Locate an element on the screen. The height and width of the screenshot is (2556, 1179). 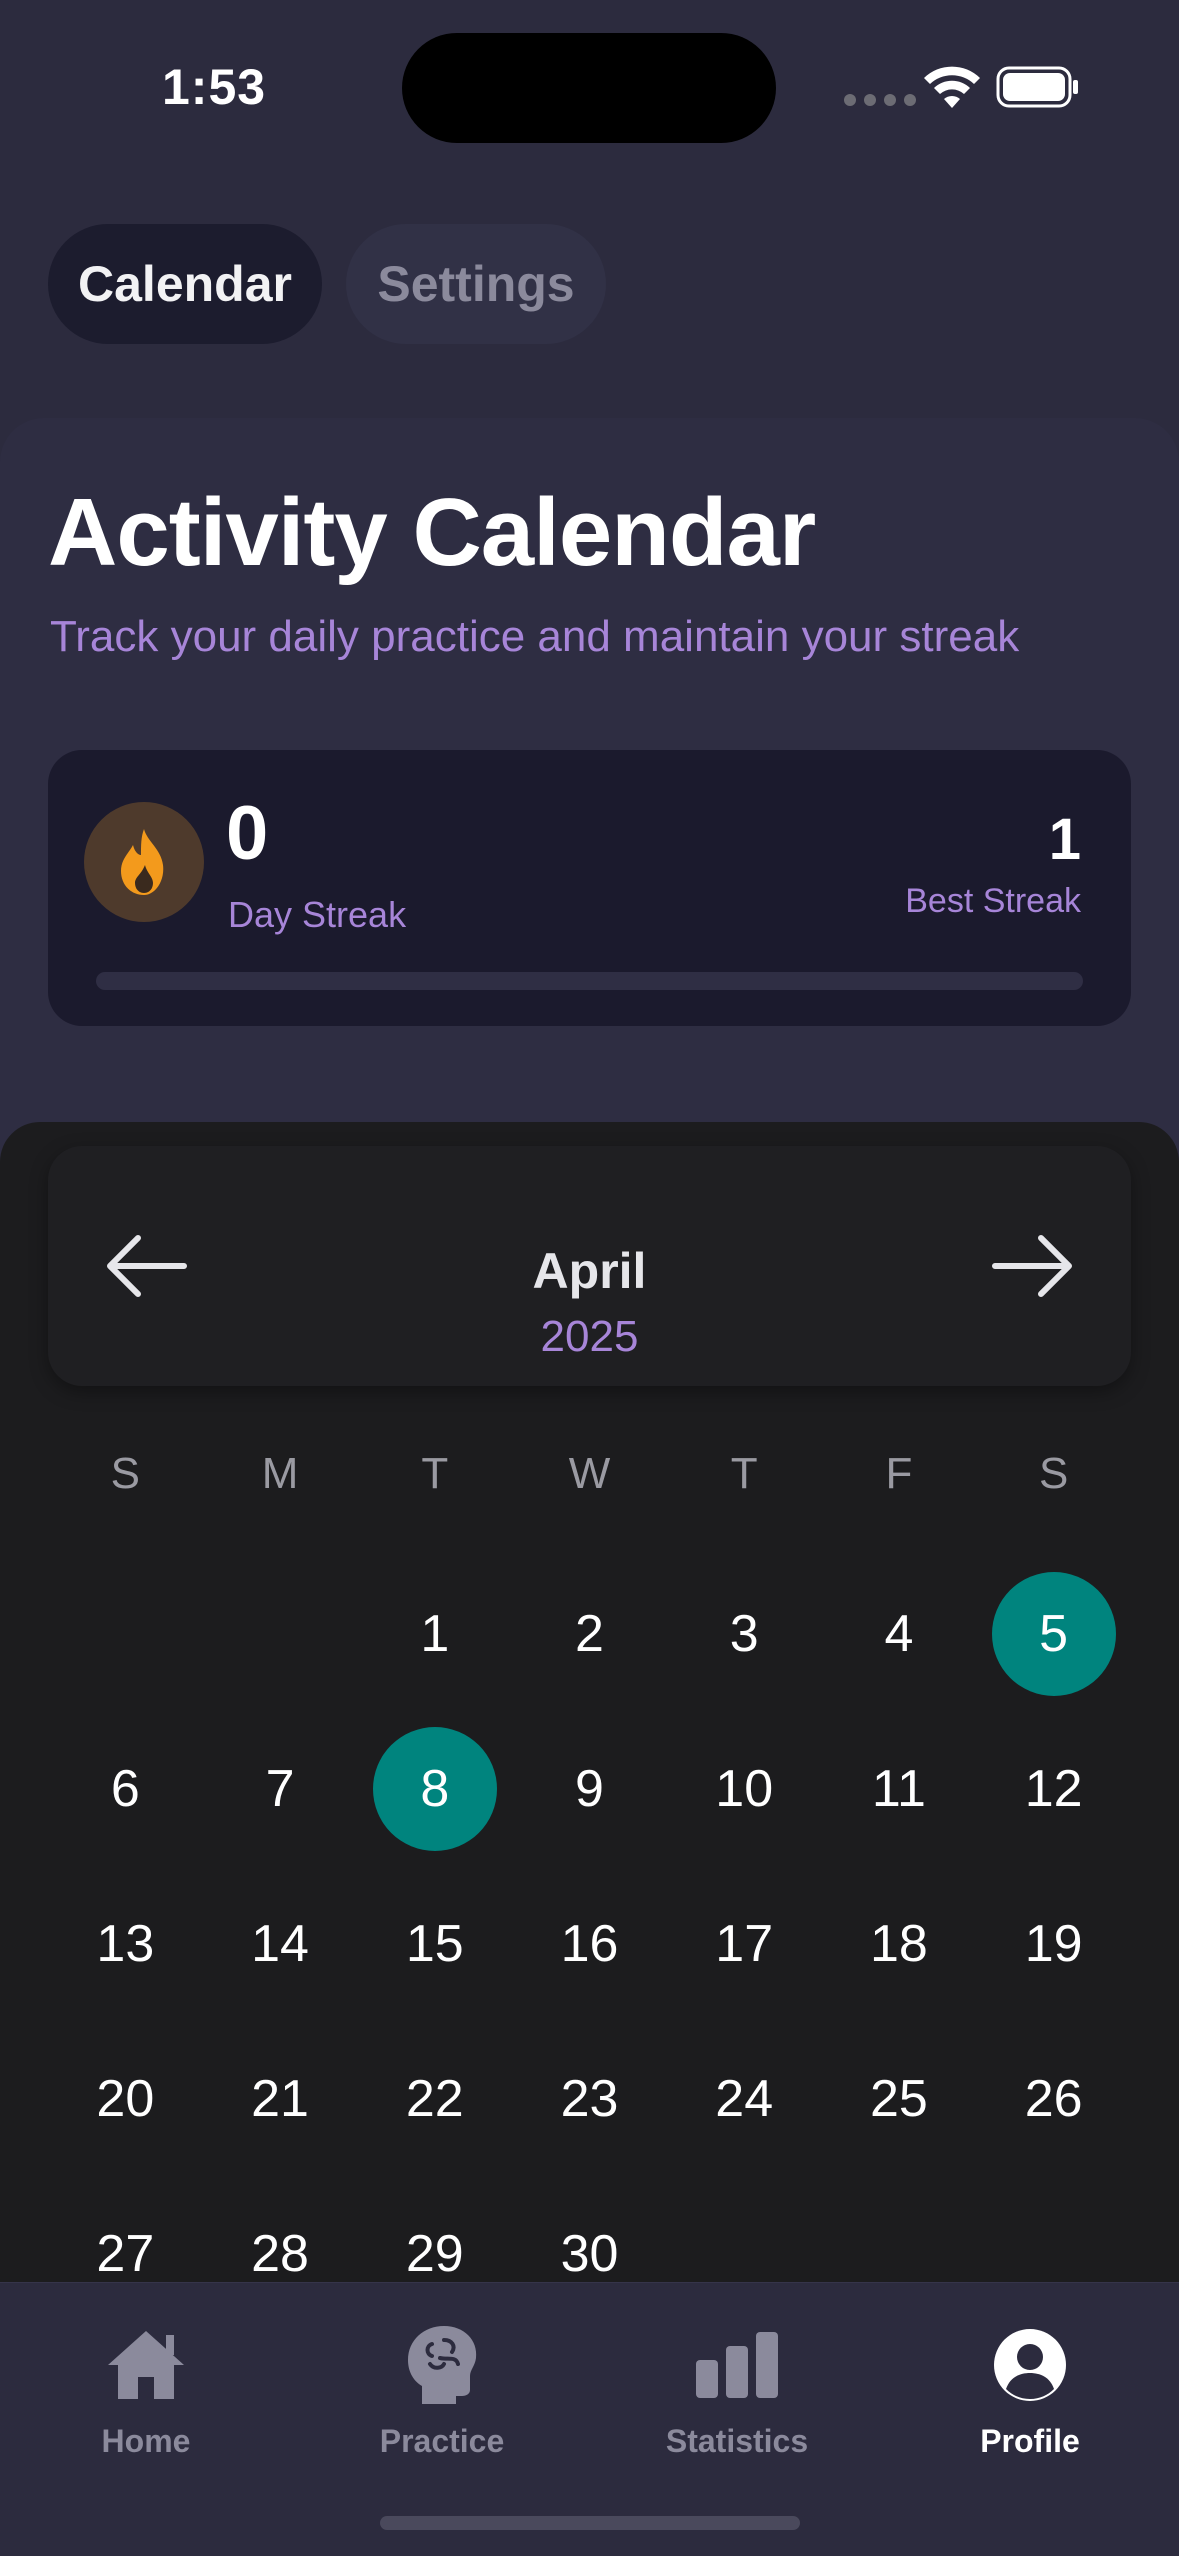
month-name: April is located at coordinates (589, 1271).